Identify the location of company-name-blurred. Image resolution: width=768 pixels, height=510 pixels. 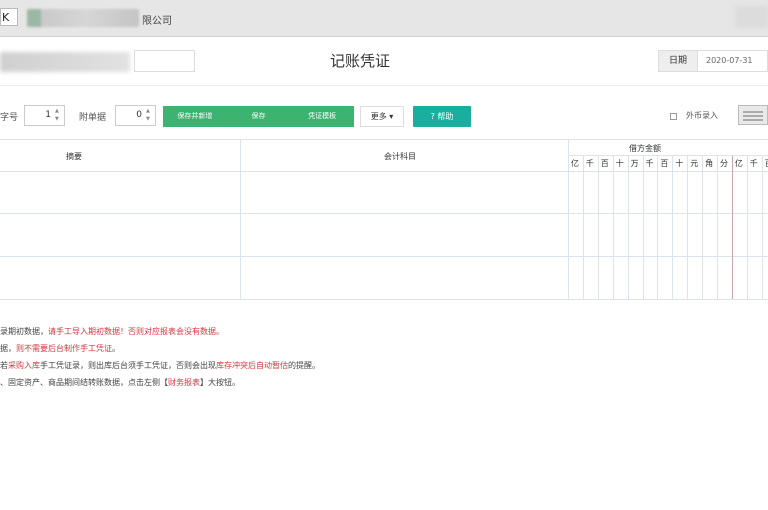
(83, 18).